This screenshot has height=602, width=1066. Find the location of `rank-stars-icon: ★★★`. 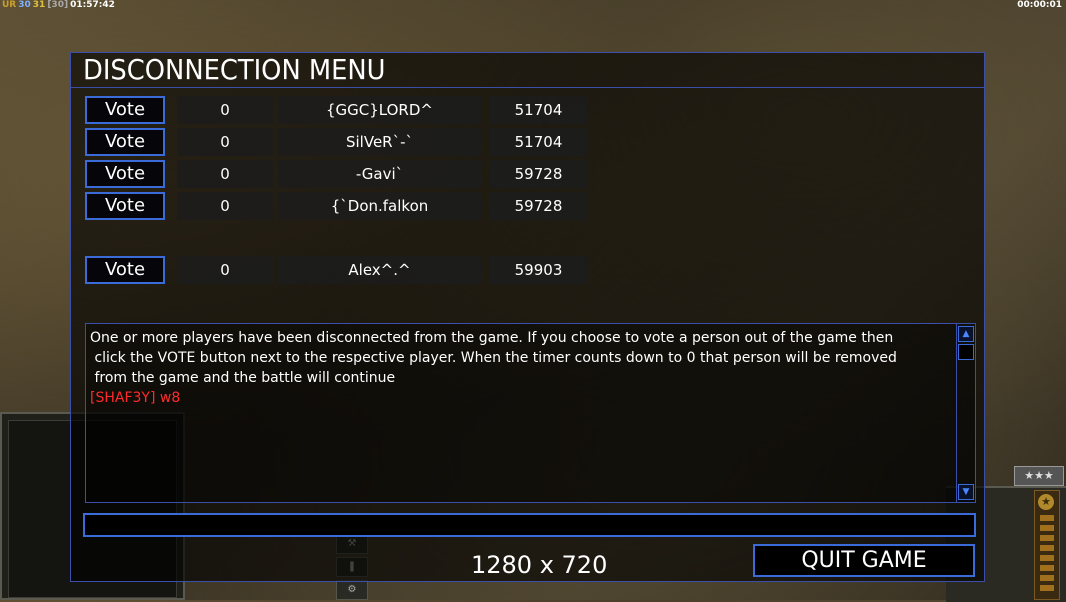

rank-stars-icon: ★★★ is located at coordinates (1039, 476).